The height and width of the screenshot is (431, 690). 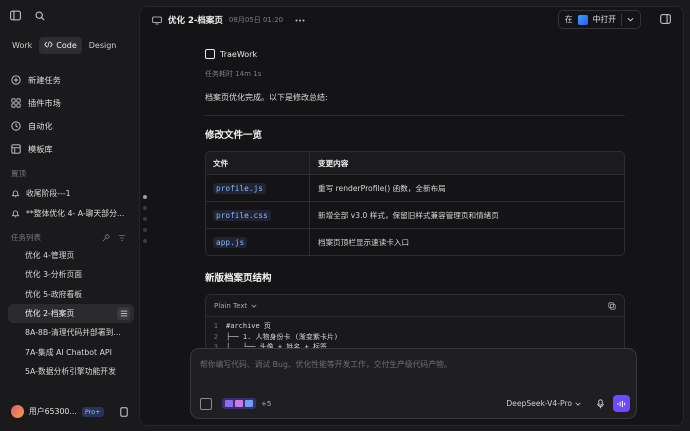 What do you see at coordinates (415, 115) in the screenshot?
I see `divider` at bounding box center [415, 115].